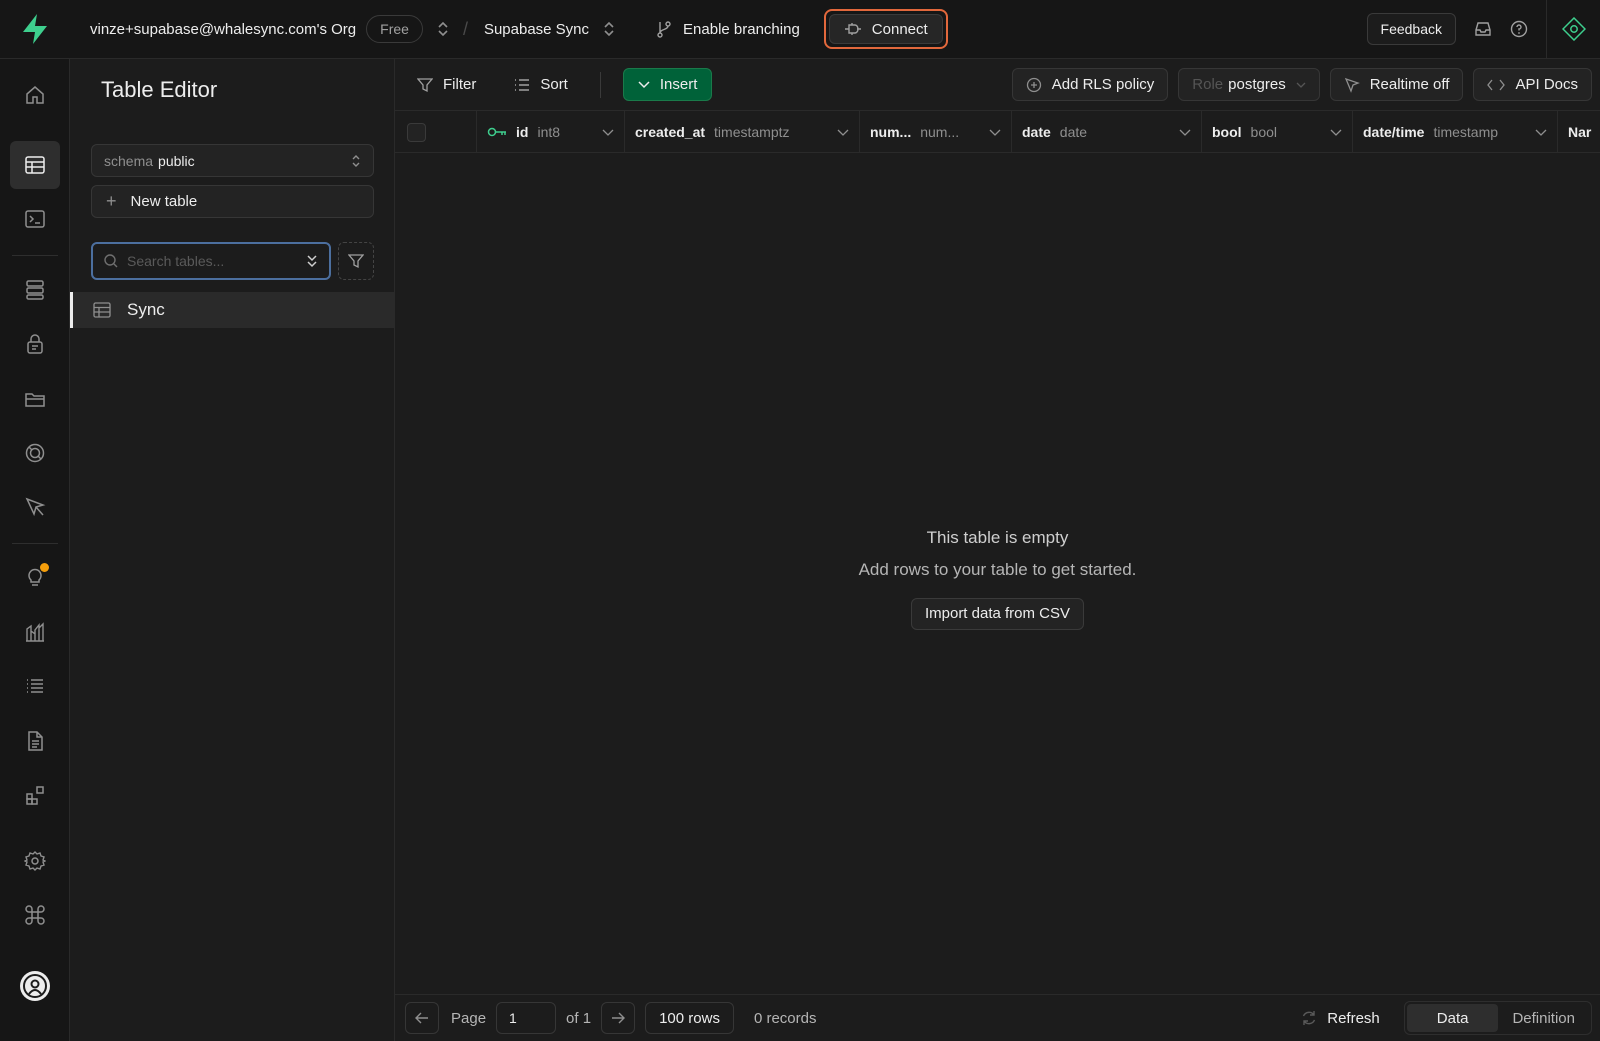  I want to click on role-selector: Role postgres, so click(1249, 84).